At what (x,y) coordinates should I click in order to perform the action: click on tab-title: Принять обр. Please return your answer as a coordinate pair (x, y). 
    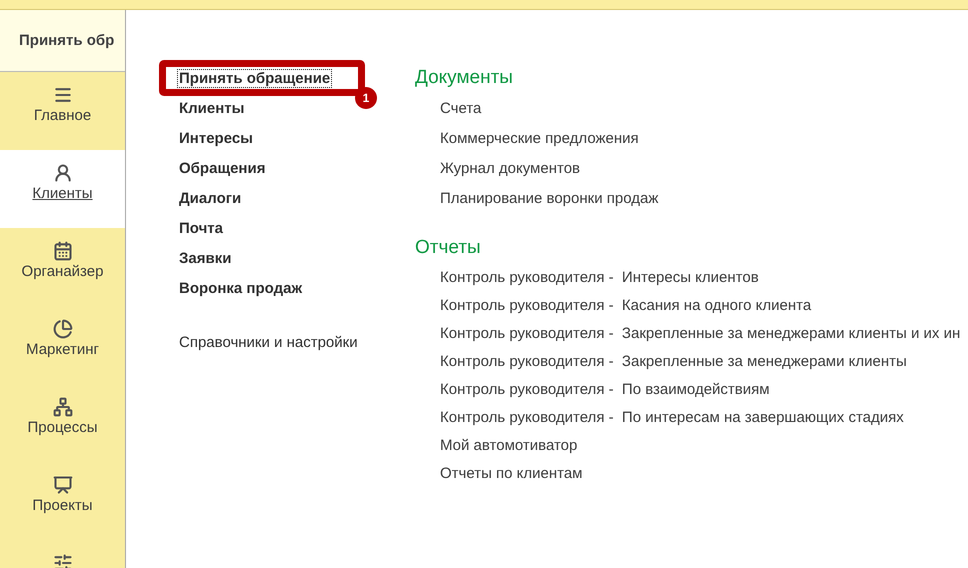
    Looking at the image, I should click on (62, 41).